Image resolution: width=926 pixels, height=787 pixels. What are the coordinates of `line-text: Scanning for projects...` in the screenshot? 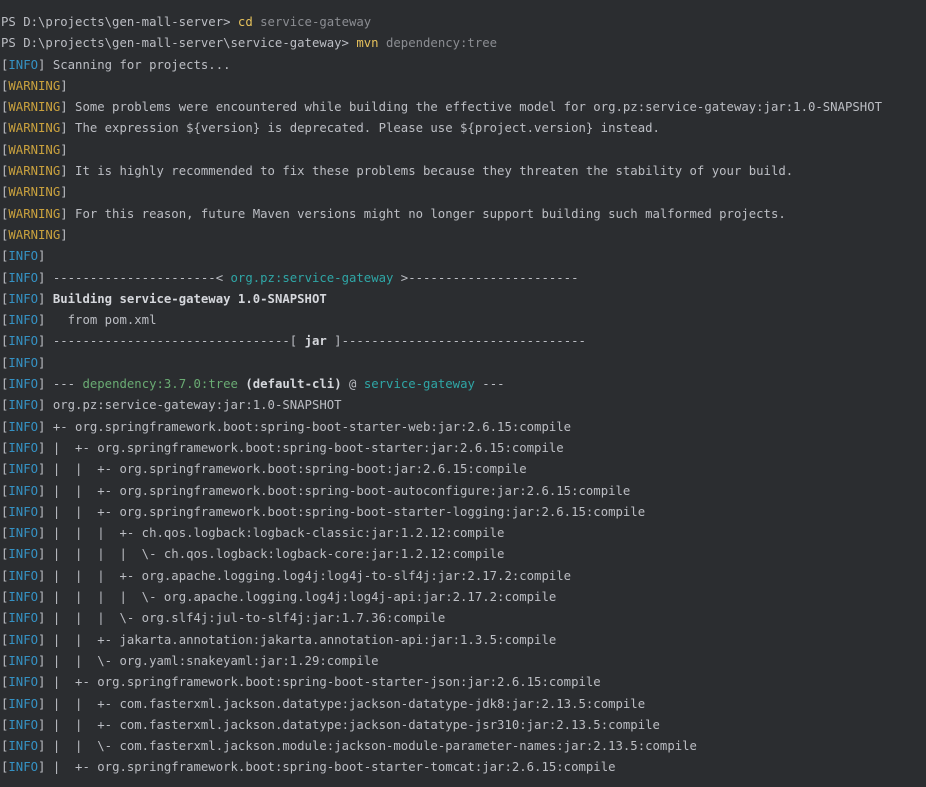 It's located at (138, 64).